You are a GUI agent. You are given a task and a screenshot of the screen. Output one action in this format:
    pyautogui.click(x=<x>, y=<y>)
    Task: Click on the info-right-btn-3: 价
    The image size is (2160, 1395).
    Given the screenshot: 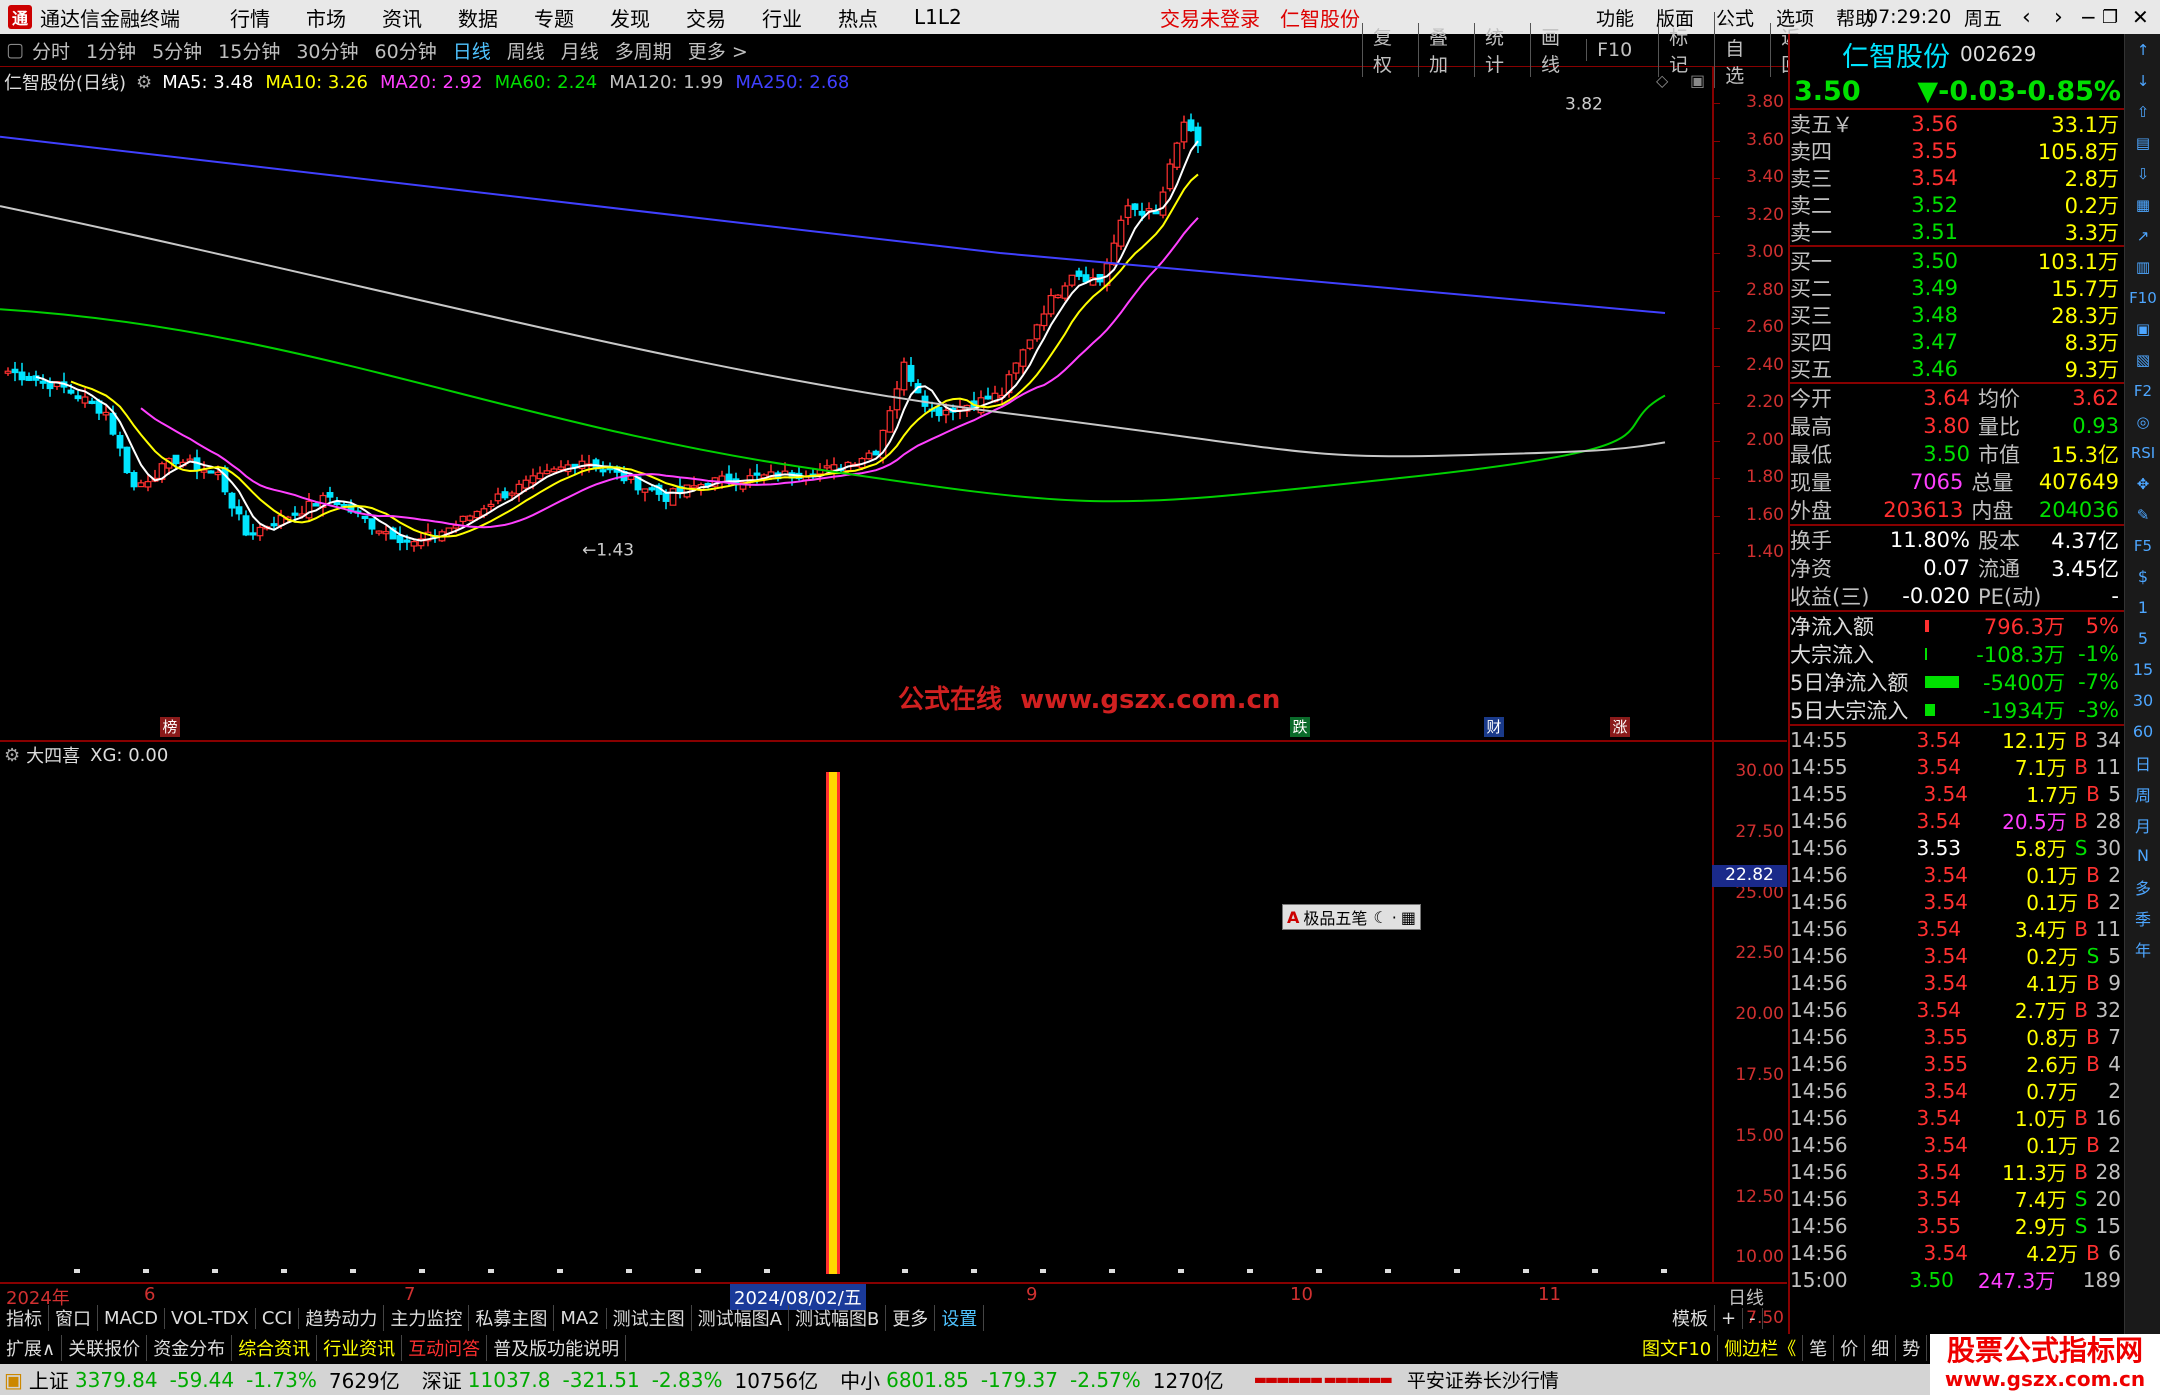 What is the action you would take?
    pyautogui.click(x=1850, y=1348)
    